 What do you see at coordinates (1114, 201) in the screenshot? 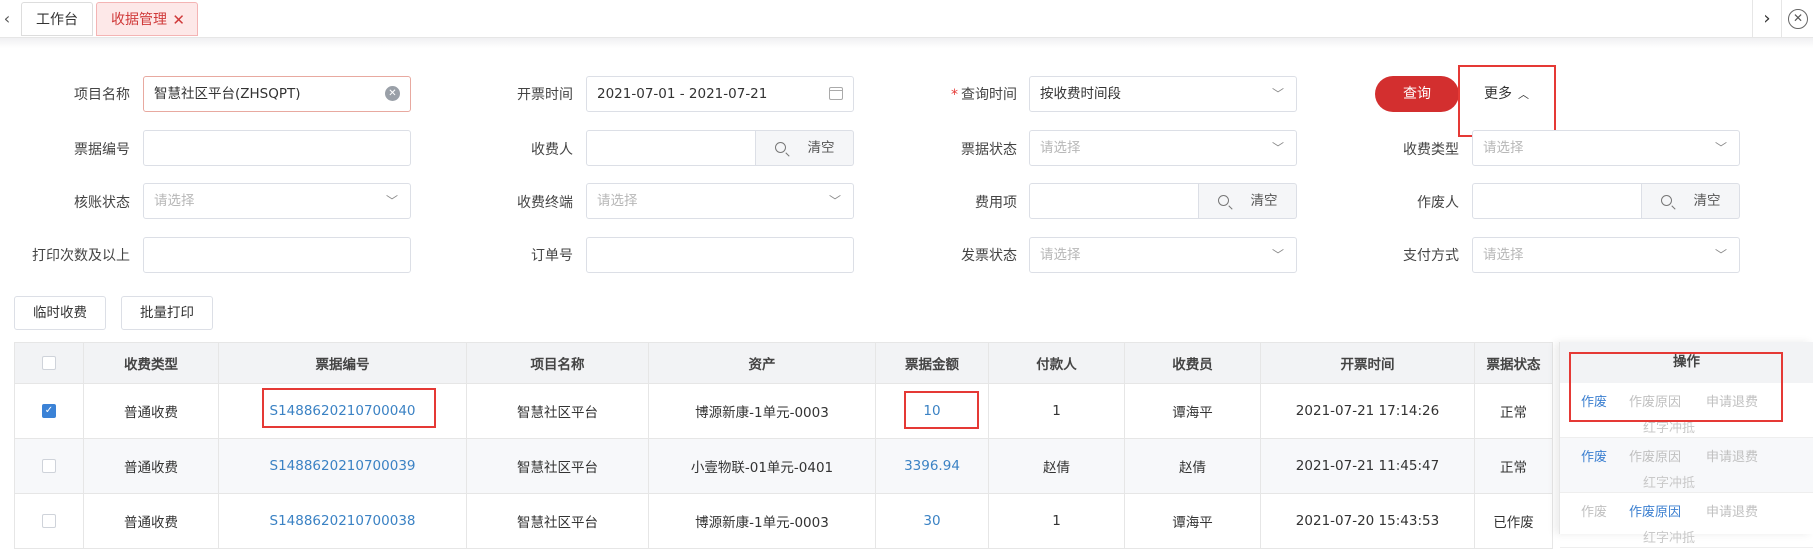
I see `fee-item-input` at bounding box center [1114, 201].